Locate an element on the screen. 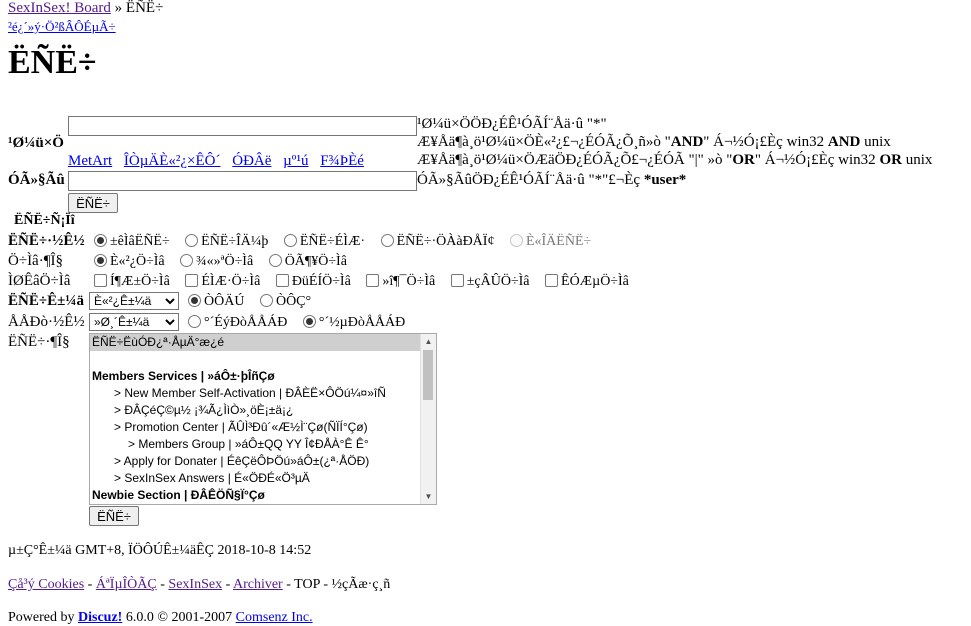  top-link: TOP is located at coordinates (307, 584).